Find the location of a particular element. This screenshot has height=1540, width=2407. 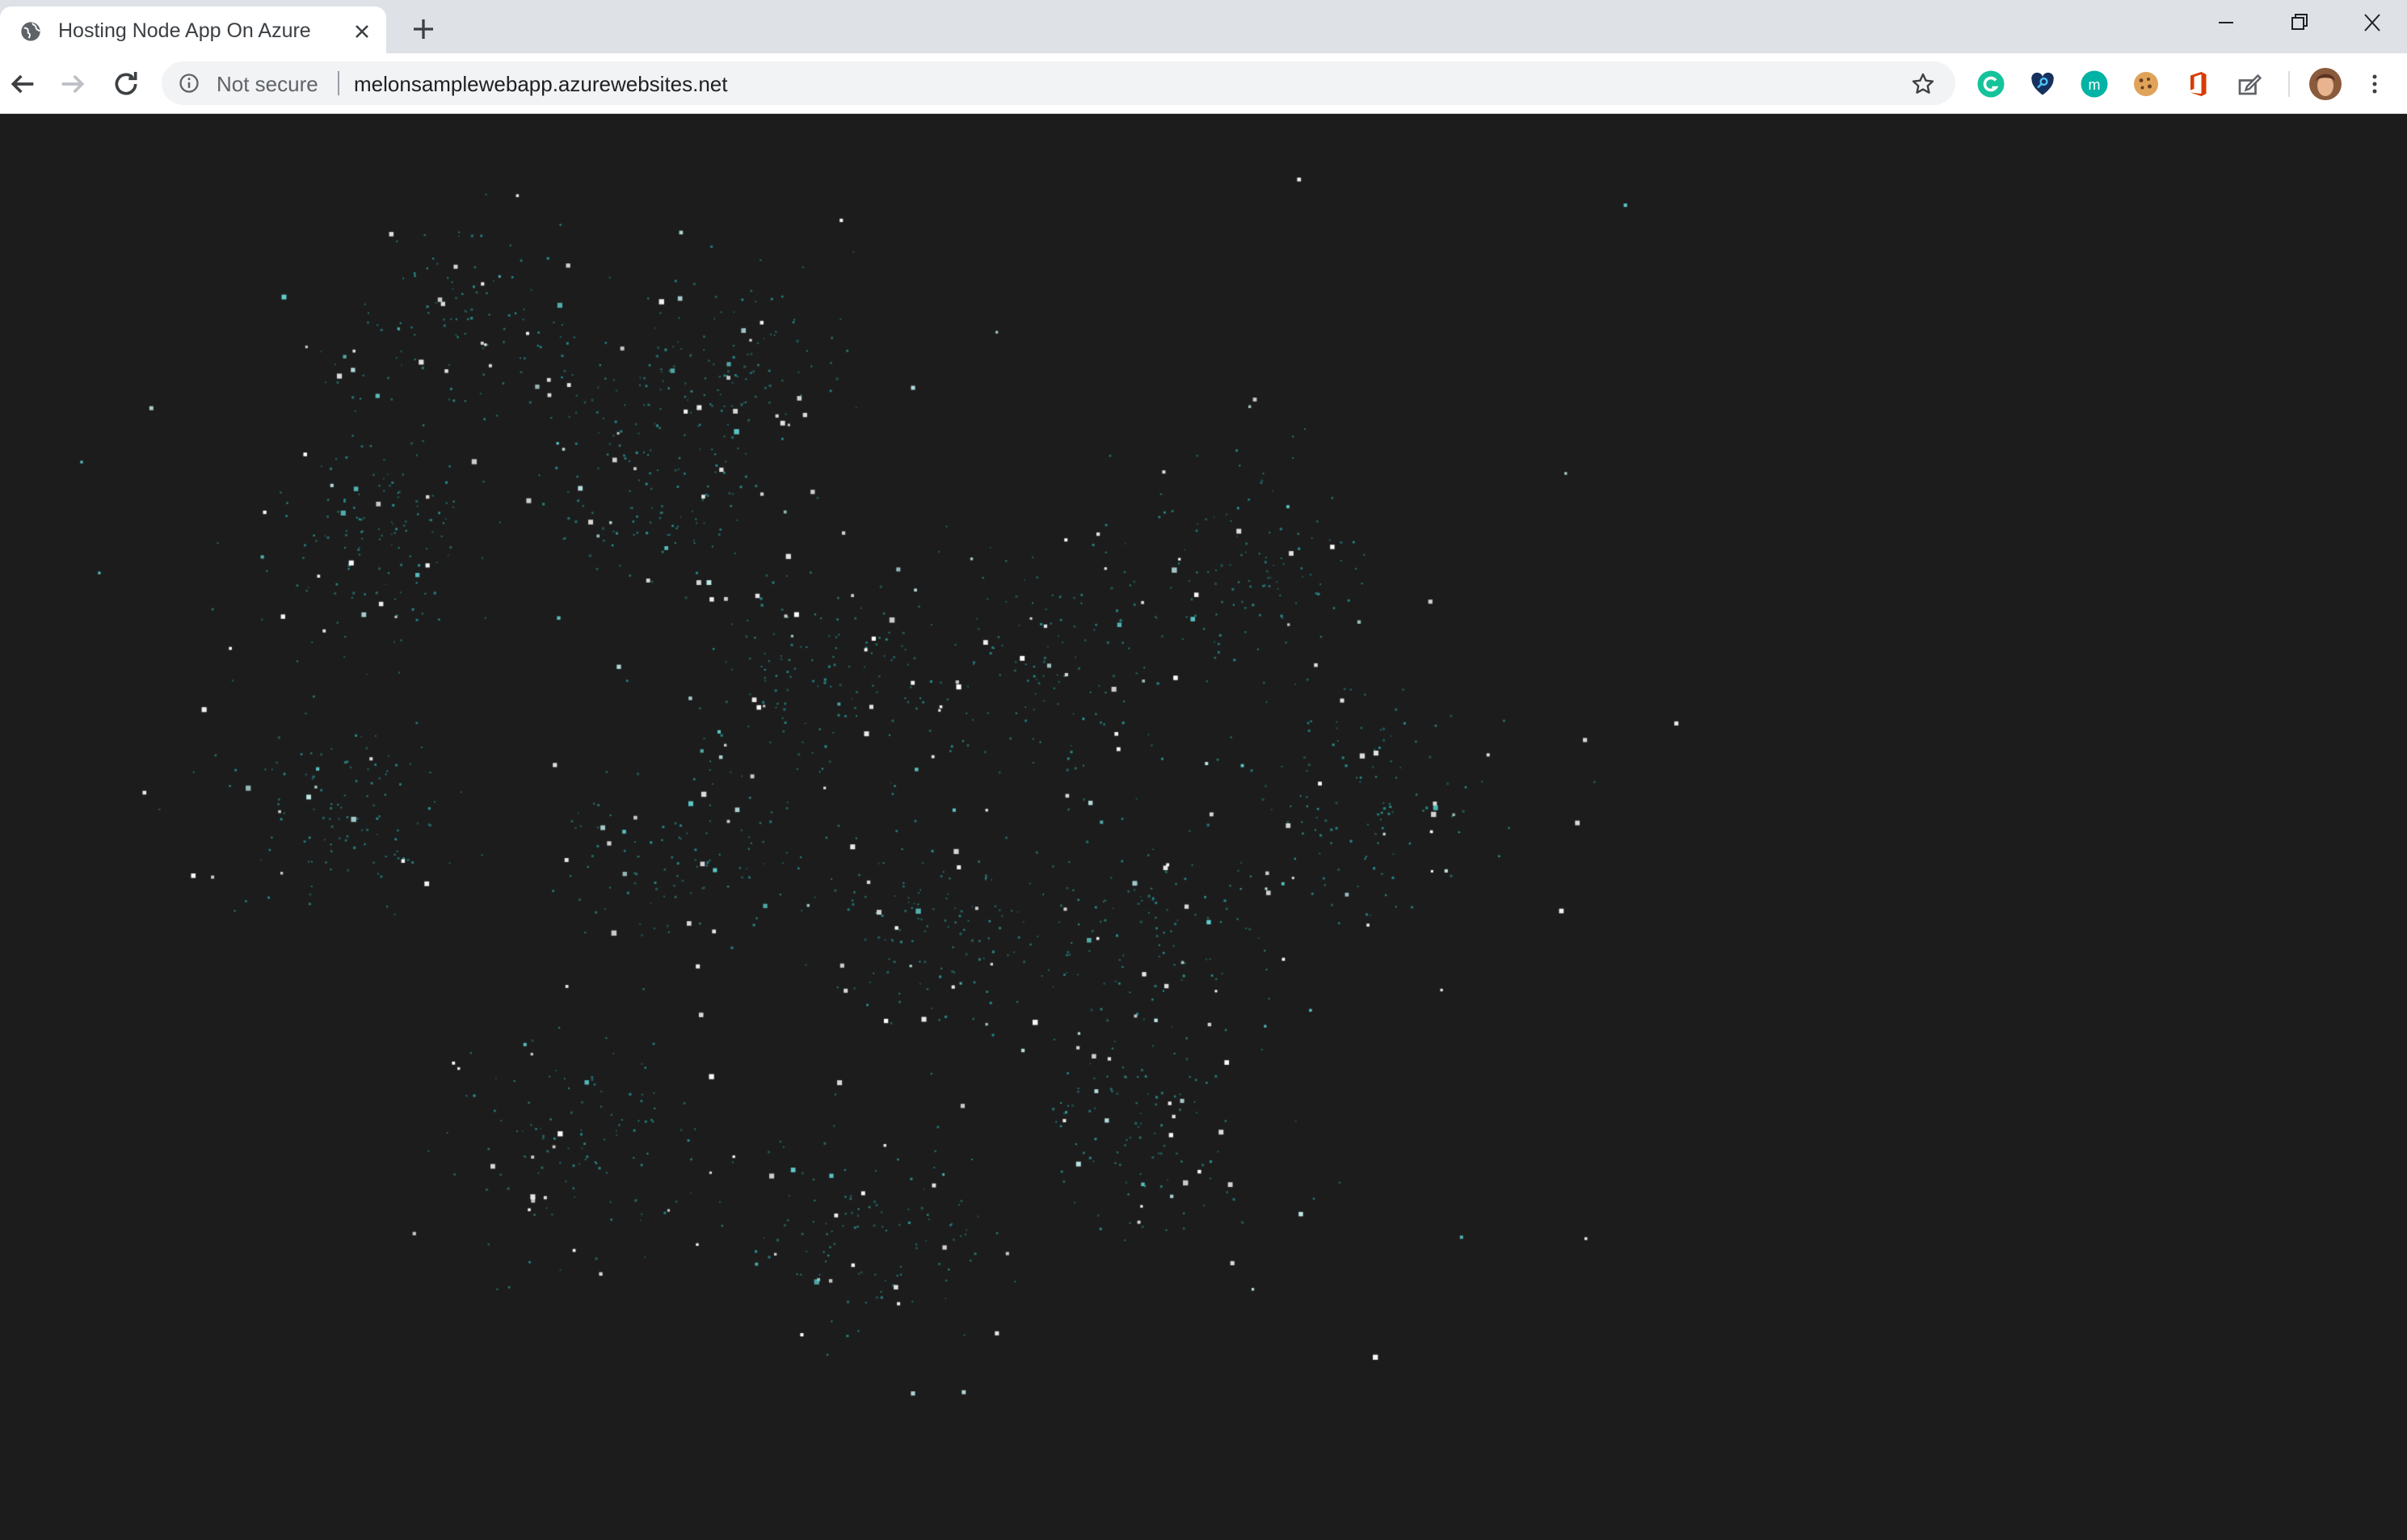

avatar is located at coordinates (2325, 84).